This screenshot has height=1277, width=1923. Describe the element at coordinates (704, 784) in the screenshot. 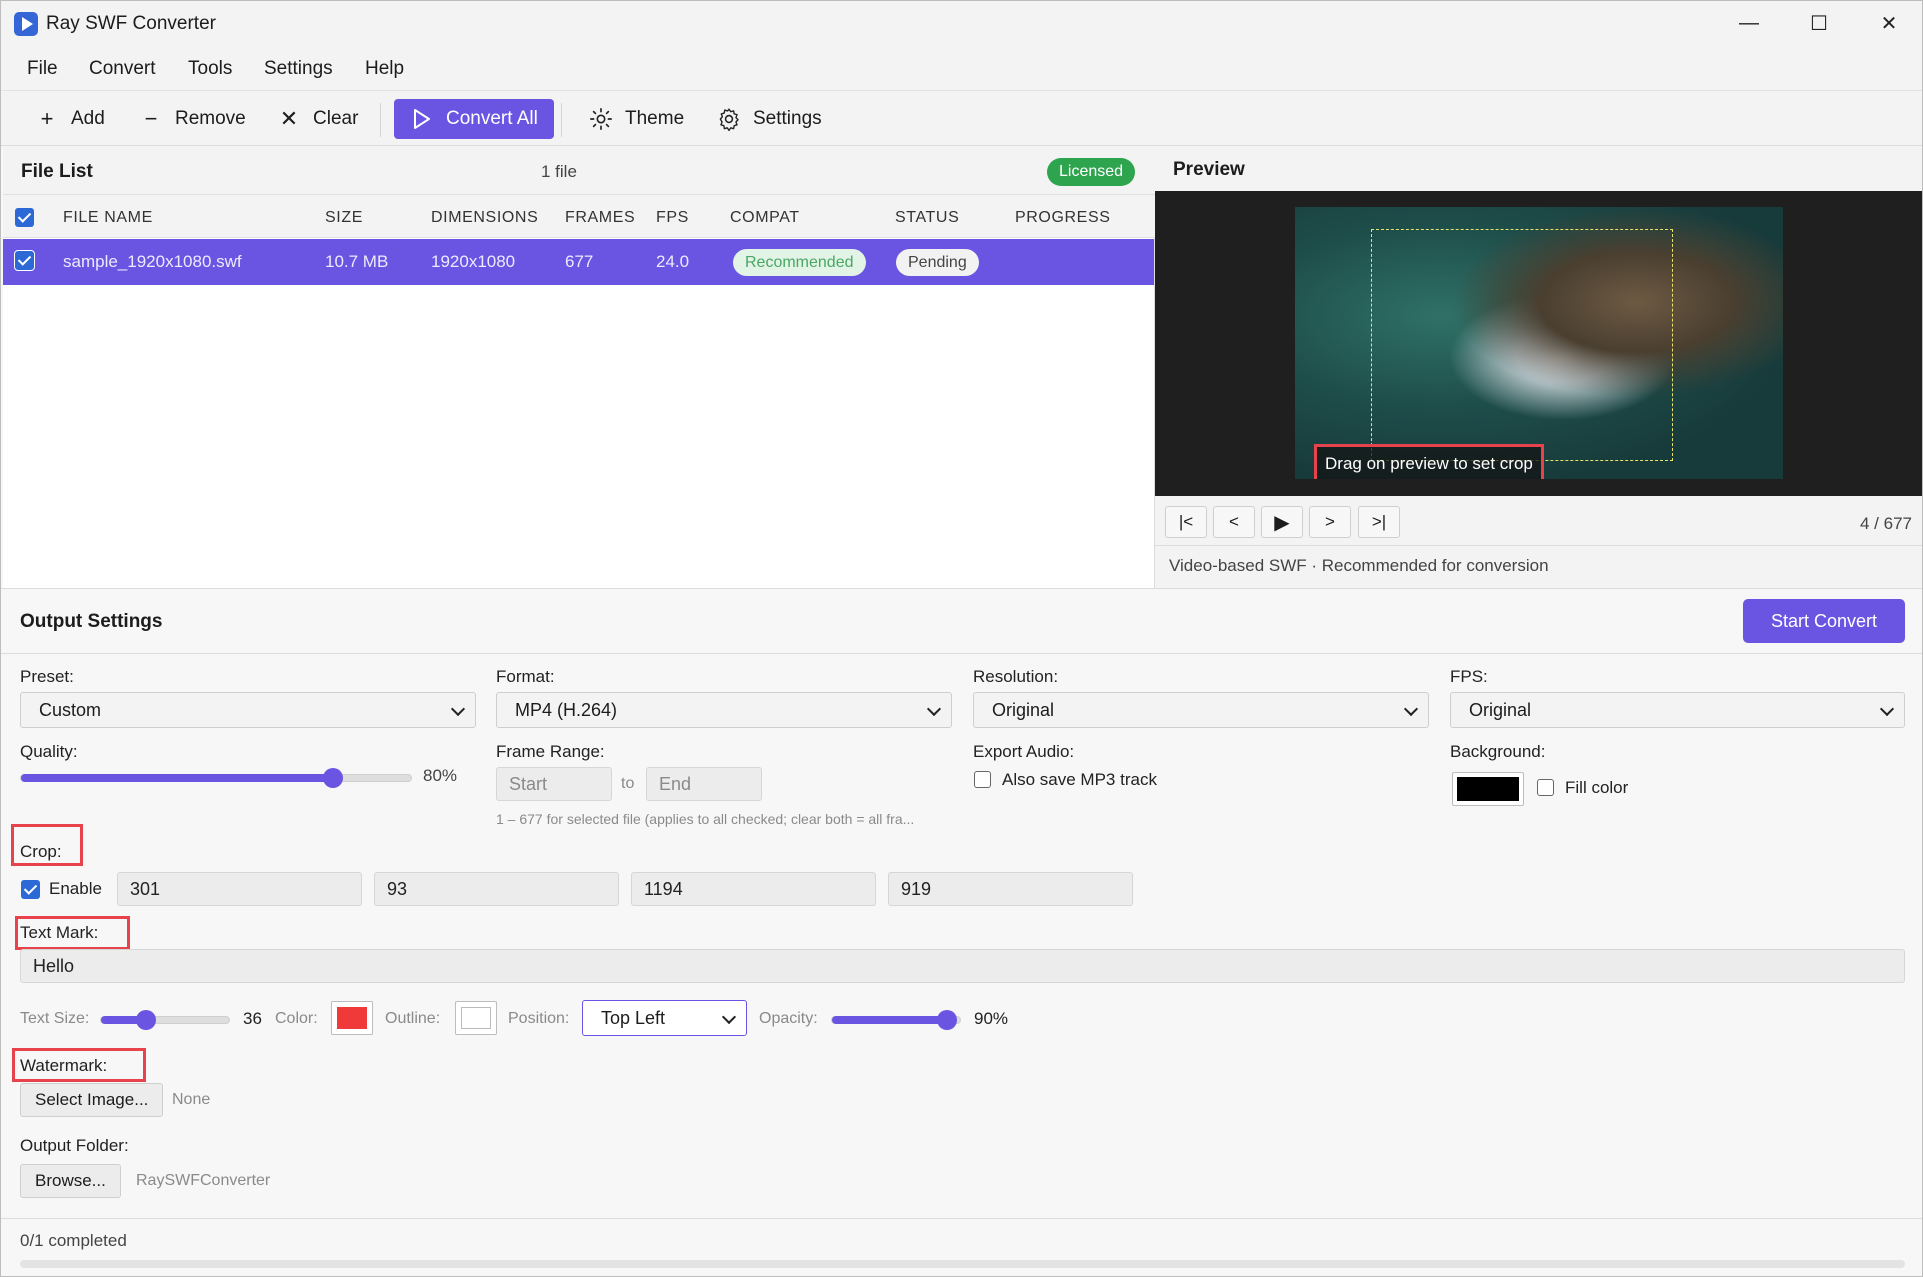

I see `frame-end-input: End` at that location.